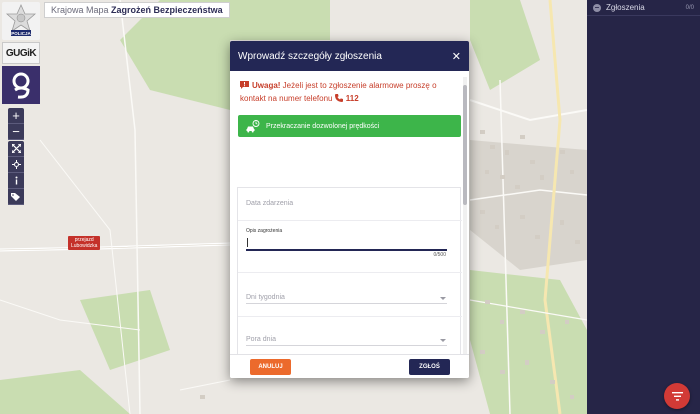  Describe the element at coordinates (244, 85) in the screenshot. I see `alert-message-icon` at that location.